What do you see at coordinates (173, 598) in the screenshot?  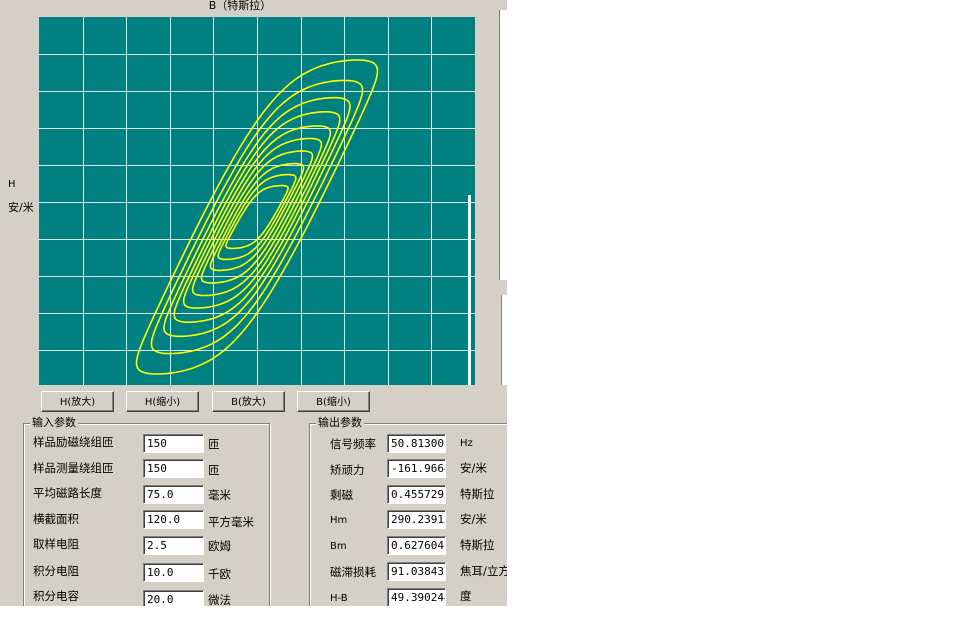 I see `input-field: 20.0` at bounding box center [173, 598].